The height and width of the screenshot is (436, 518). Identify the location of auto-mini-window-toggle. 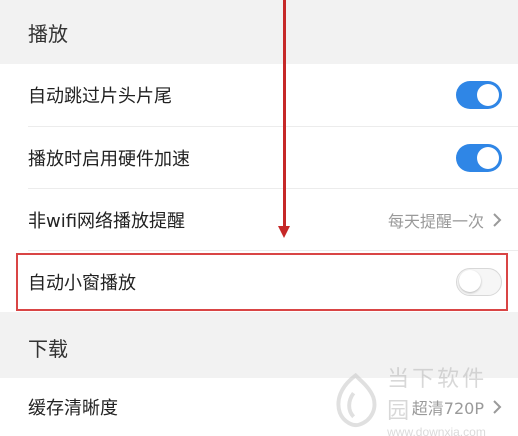
(479, 281).